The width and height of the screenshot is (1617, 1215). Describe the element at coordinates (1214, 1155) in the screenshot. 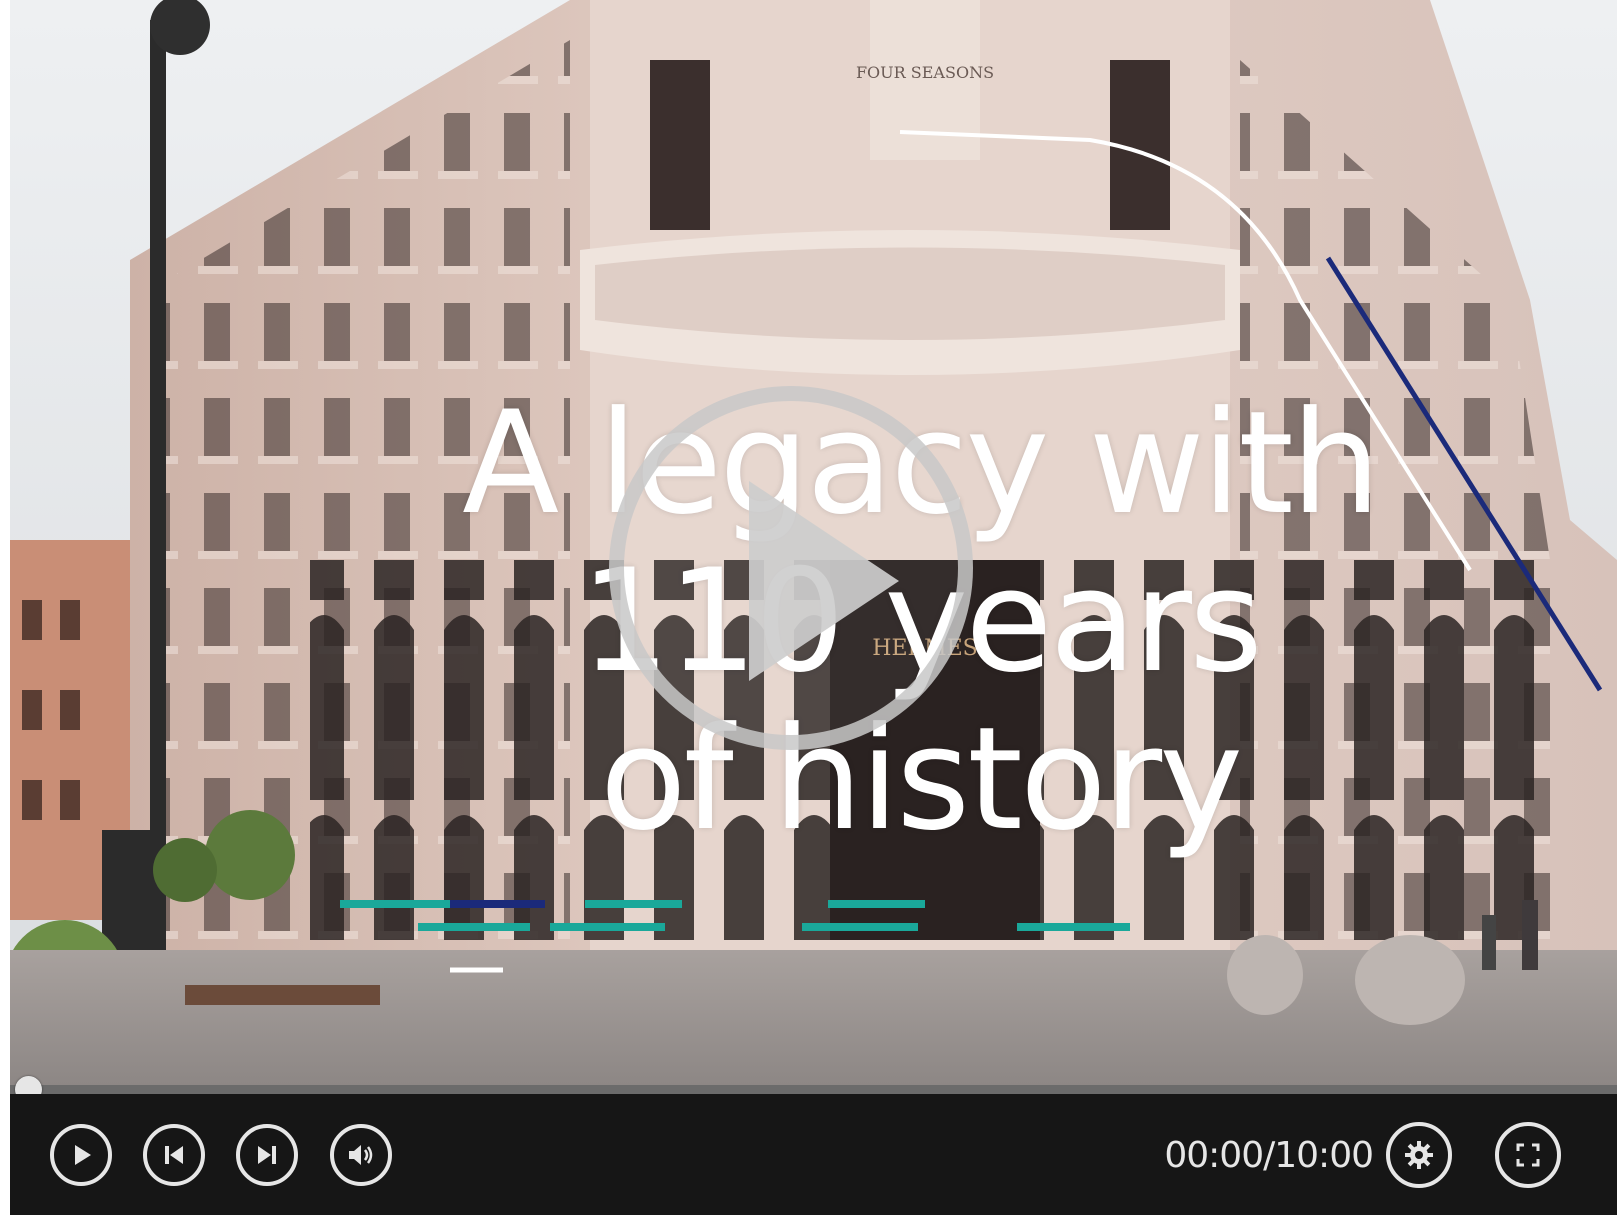

I see `current-time: 00:00` at that location.